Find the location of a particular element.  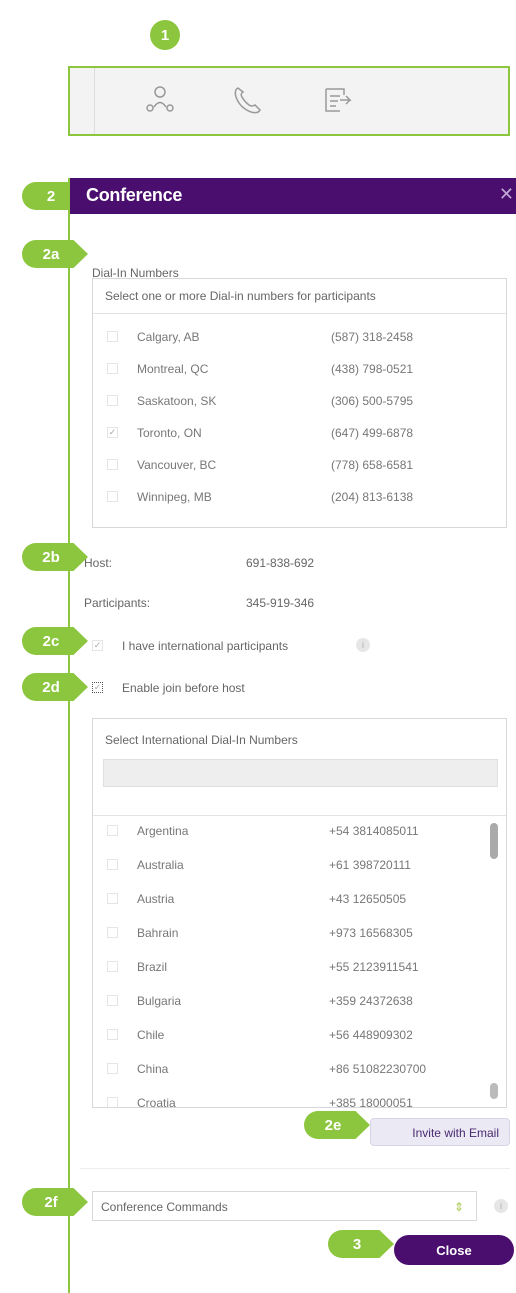

scrollbar-bottom is located at coordinates (494, 1091).